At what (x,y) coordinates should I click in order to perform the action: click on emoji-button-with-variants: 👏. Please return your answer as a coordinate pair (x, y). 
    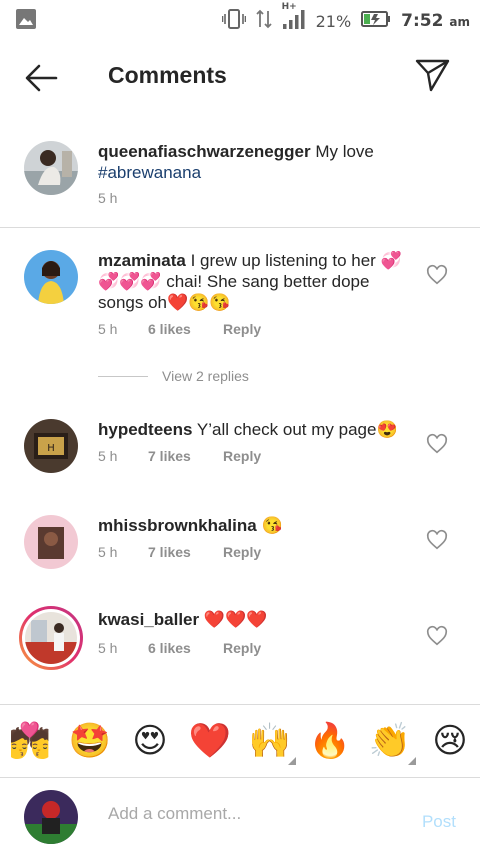
    Looking at the image, I should click on (392, 743).